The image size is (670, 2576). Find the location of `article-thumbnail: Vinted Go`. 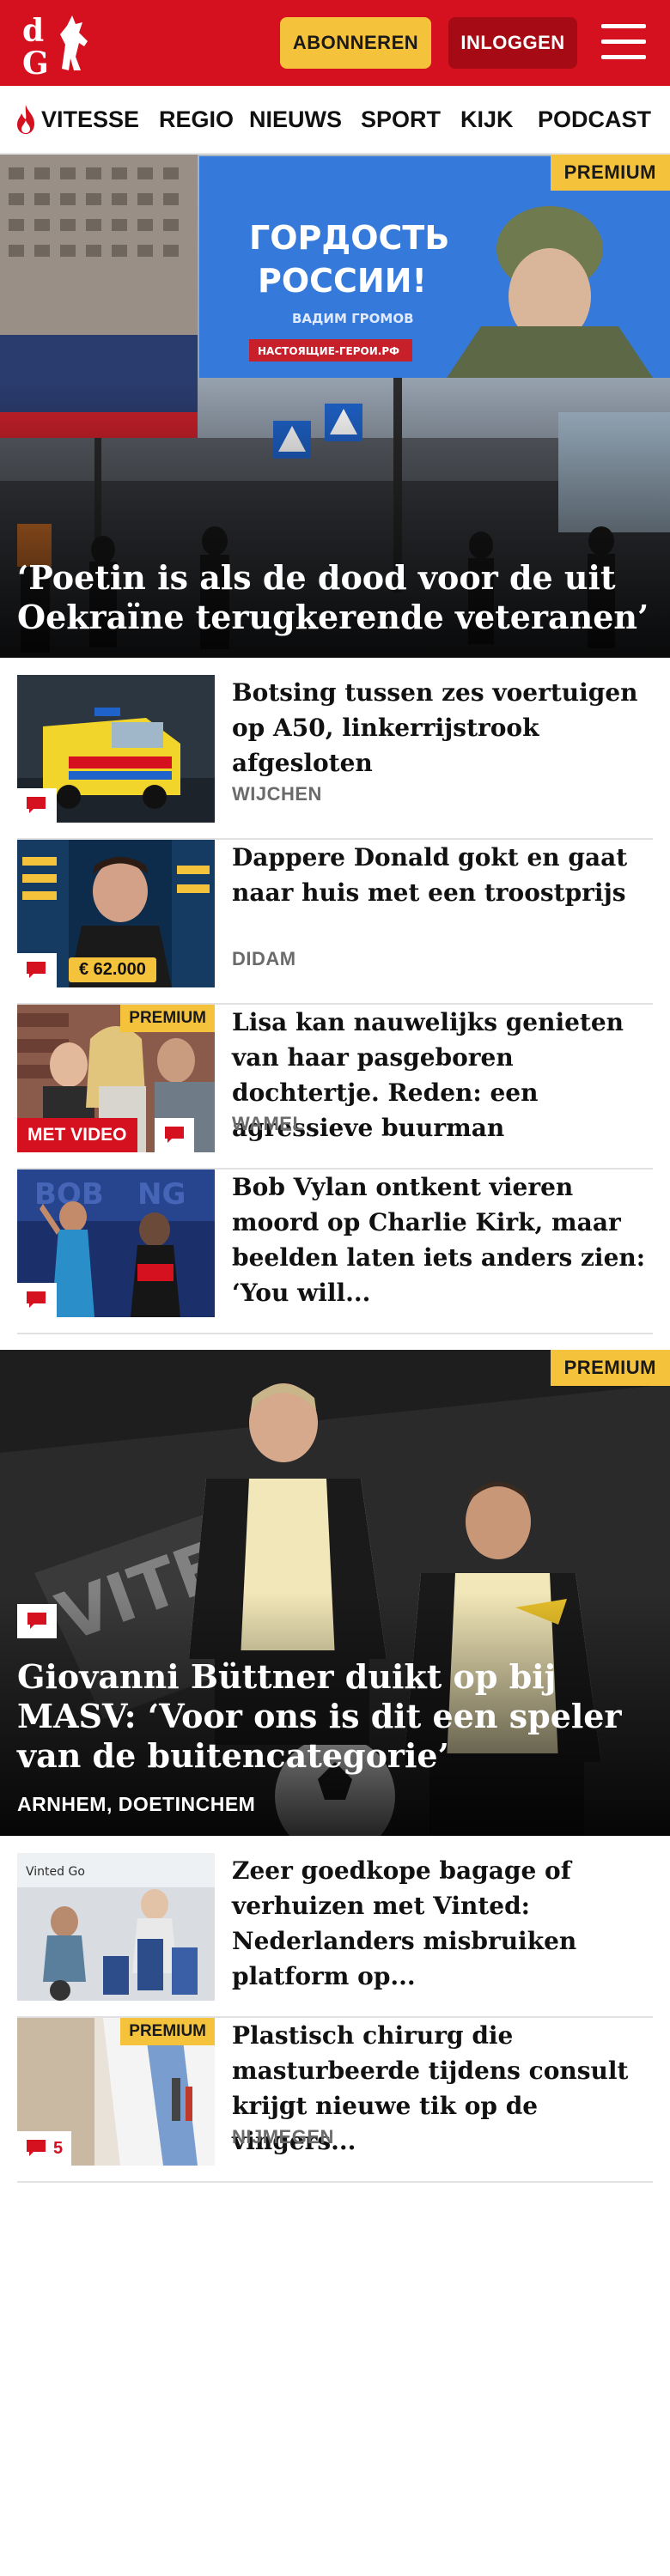

article-thumbnail: Vinted Go is located at coordinates (116, 1927).